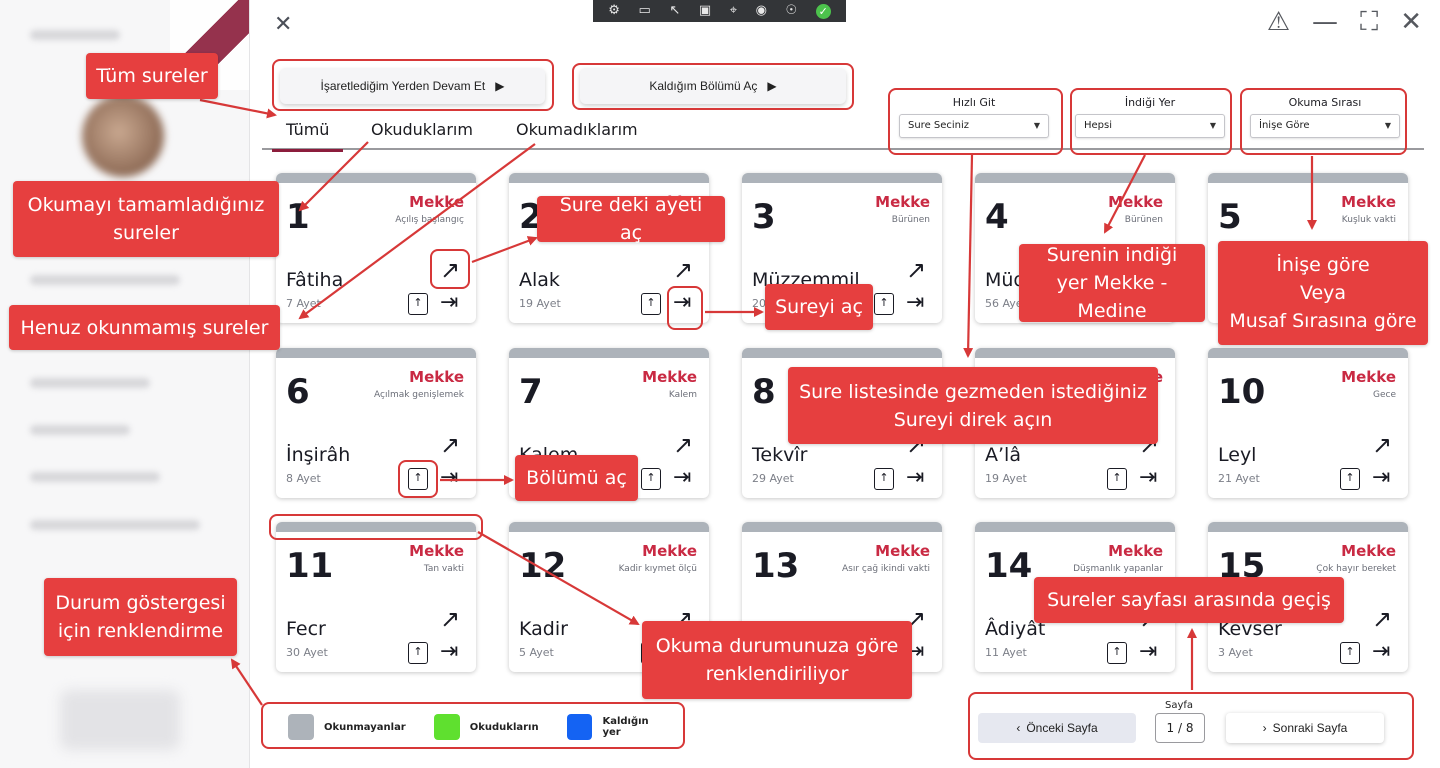  I want to click on callout-all-surahs: Tüm sureler, so click(152, 76).